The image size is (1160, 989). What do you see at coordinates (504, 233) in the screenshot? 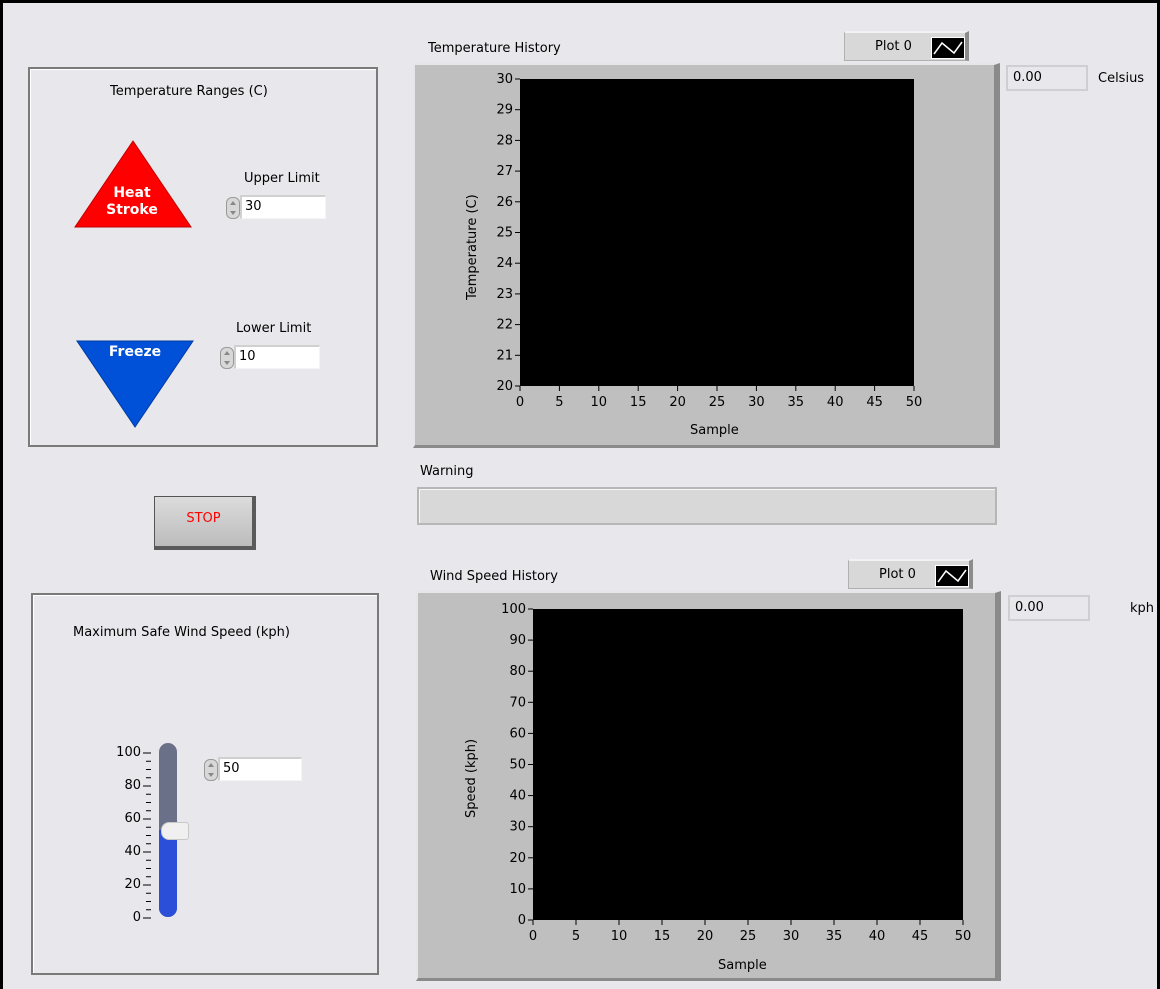
I see `y-tick-label: 25` at bounding box center [504, 233].